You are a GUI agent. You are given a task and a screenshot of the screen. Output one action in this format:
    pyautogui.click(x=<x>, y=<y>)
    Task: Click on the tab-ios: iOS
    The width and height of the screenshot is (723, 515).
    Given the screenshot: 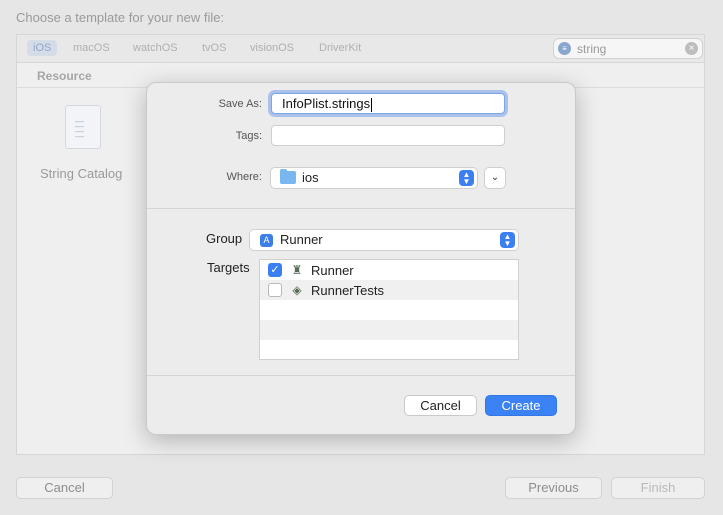 What is the action you would take?
    pyautogui.click(x=42, y=48)
    